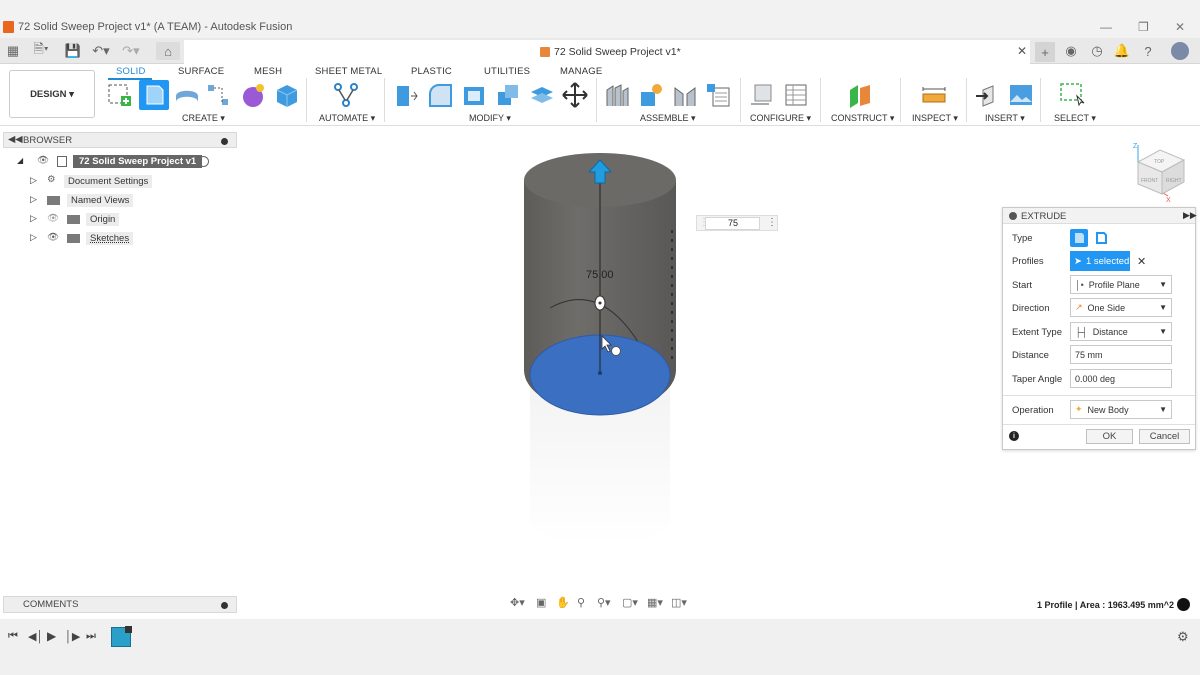 The width and height of the screenshot is (1200, 675). Describe the element at coordinates (117, 162) in the screenshot. I see `browser-root-row: ◢ 👁 72 Solid Sweep Project v1` at that location.